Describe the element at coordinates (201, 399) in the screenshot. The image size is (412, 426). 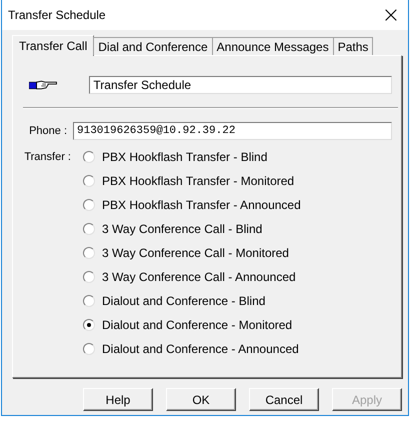
I see `dialog-button: OK` at that location.